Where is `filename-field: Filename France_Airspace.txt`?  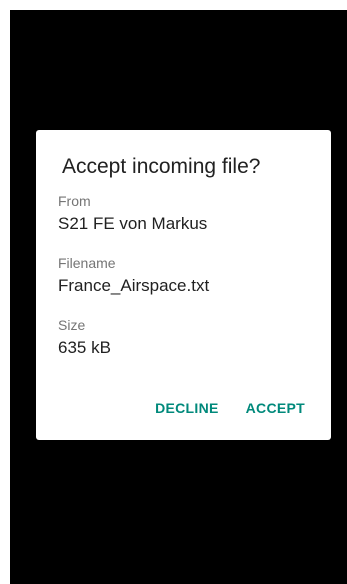 filename-field: Filename France_Airspace.txt is located at coordinates (182, 275).